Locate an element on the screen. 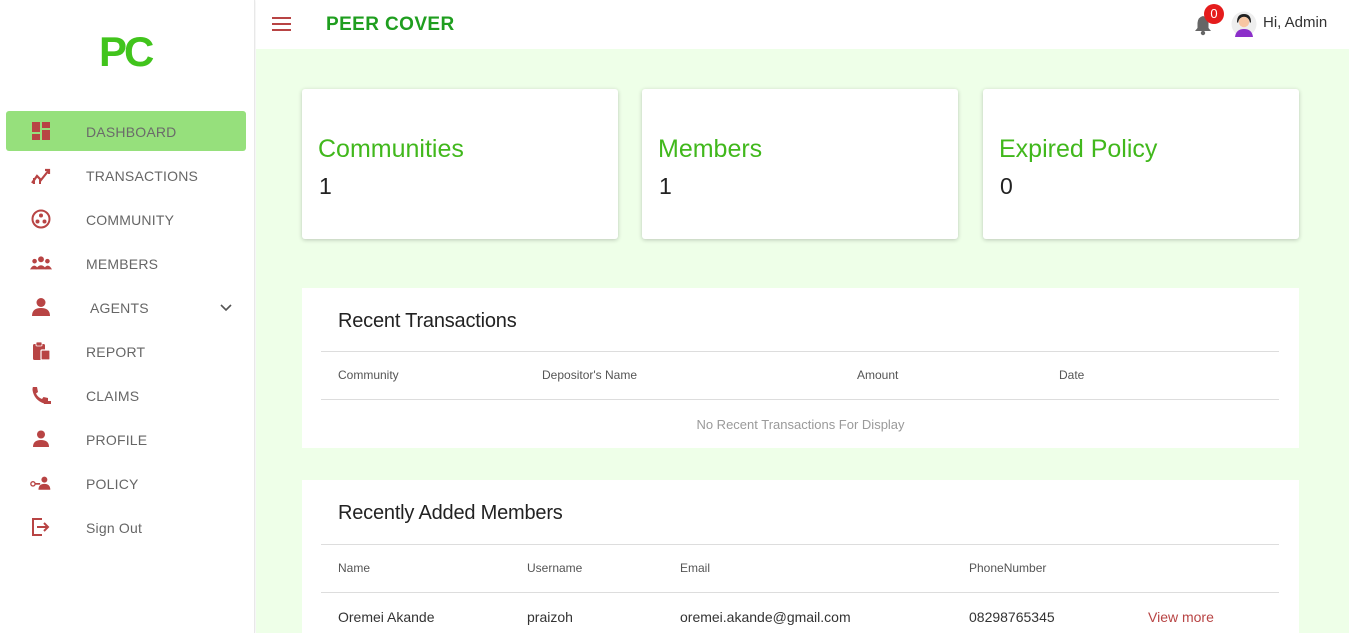 The image size is (1349, 633). claims-phone-icon is located at coordinates (41, 395).